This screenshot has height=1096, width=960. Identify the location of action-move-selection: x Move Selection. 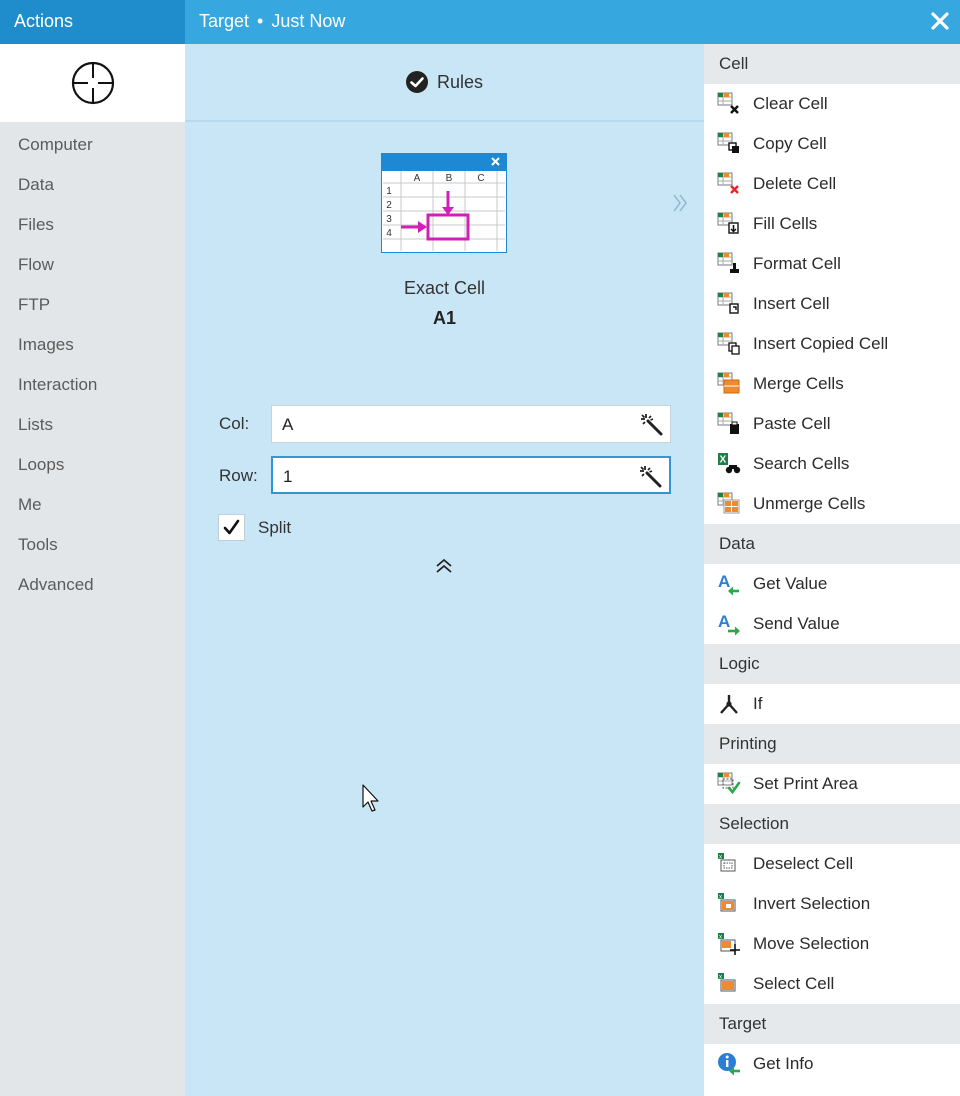
(832, 944).